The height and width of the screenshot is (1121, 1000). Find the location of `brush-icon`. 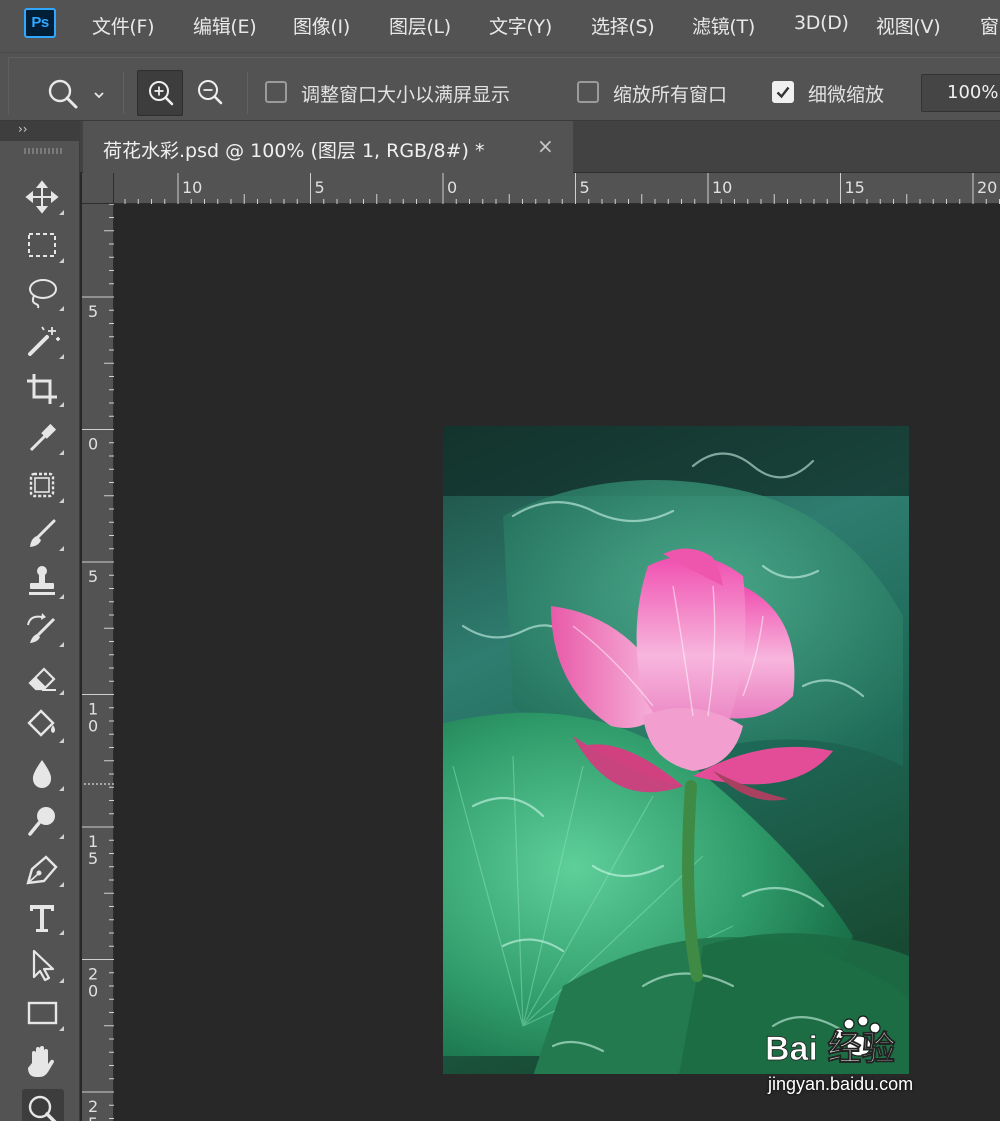

brush-icon is located at coordinates (43, 533).